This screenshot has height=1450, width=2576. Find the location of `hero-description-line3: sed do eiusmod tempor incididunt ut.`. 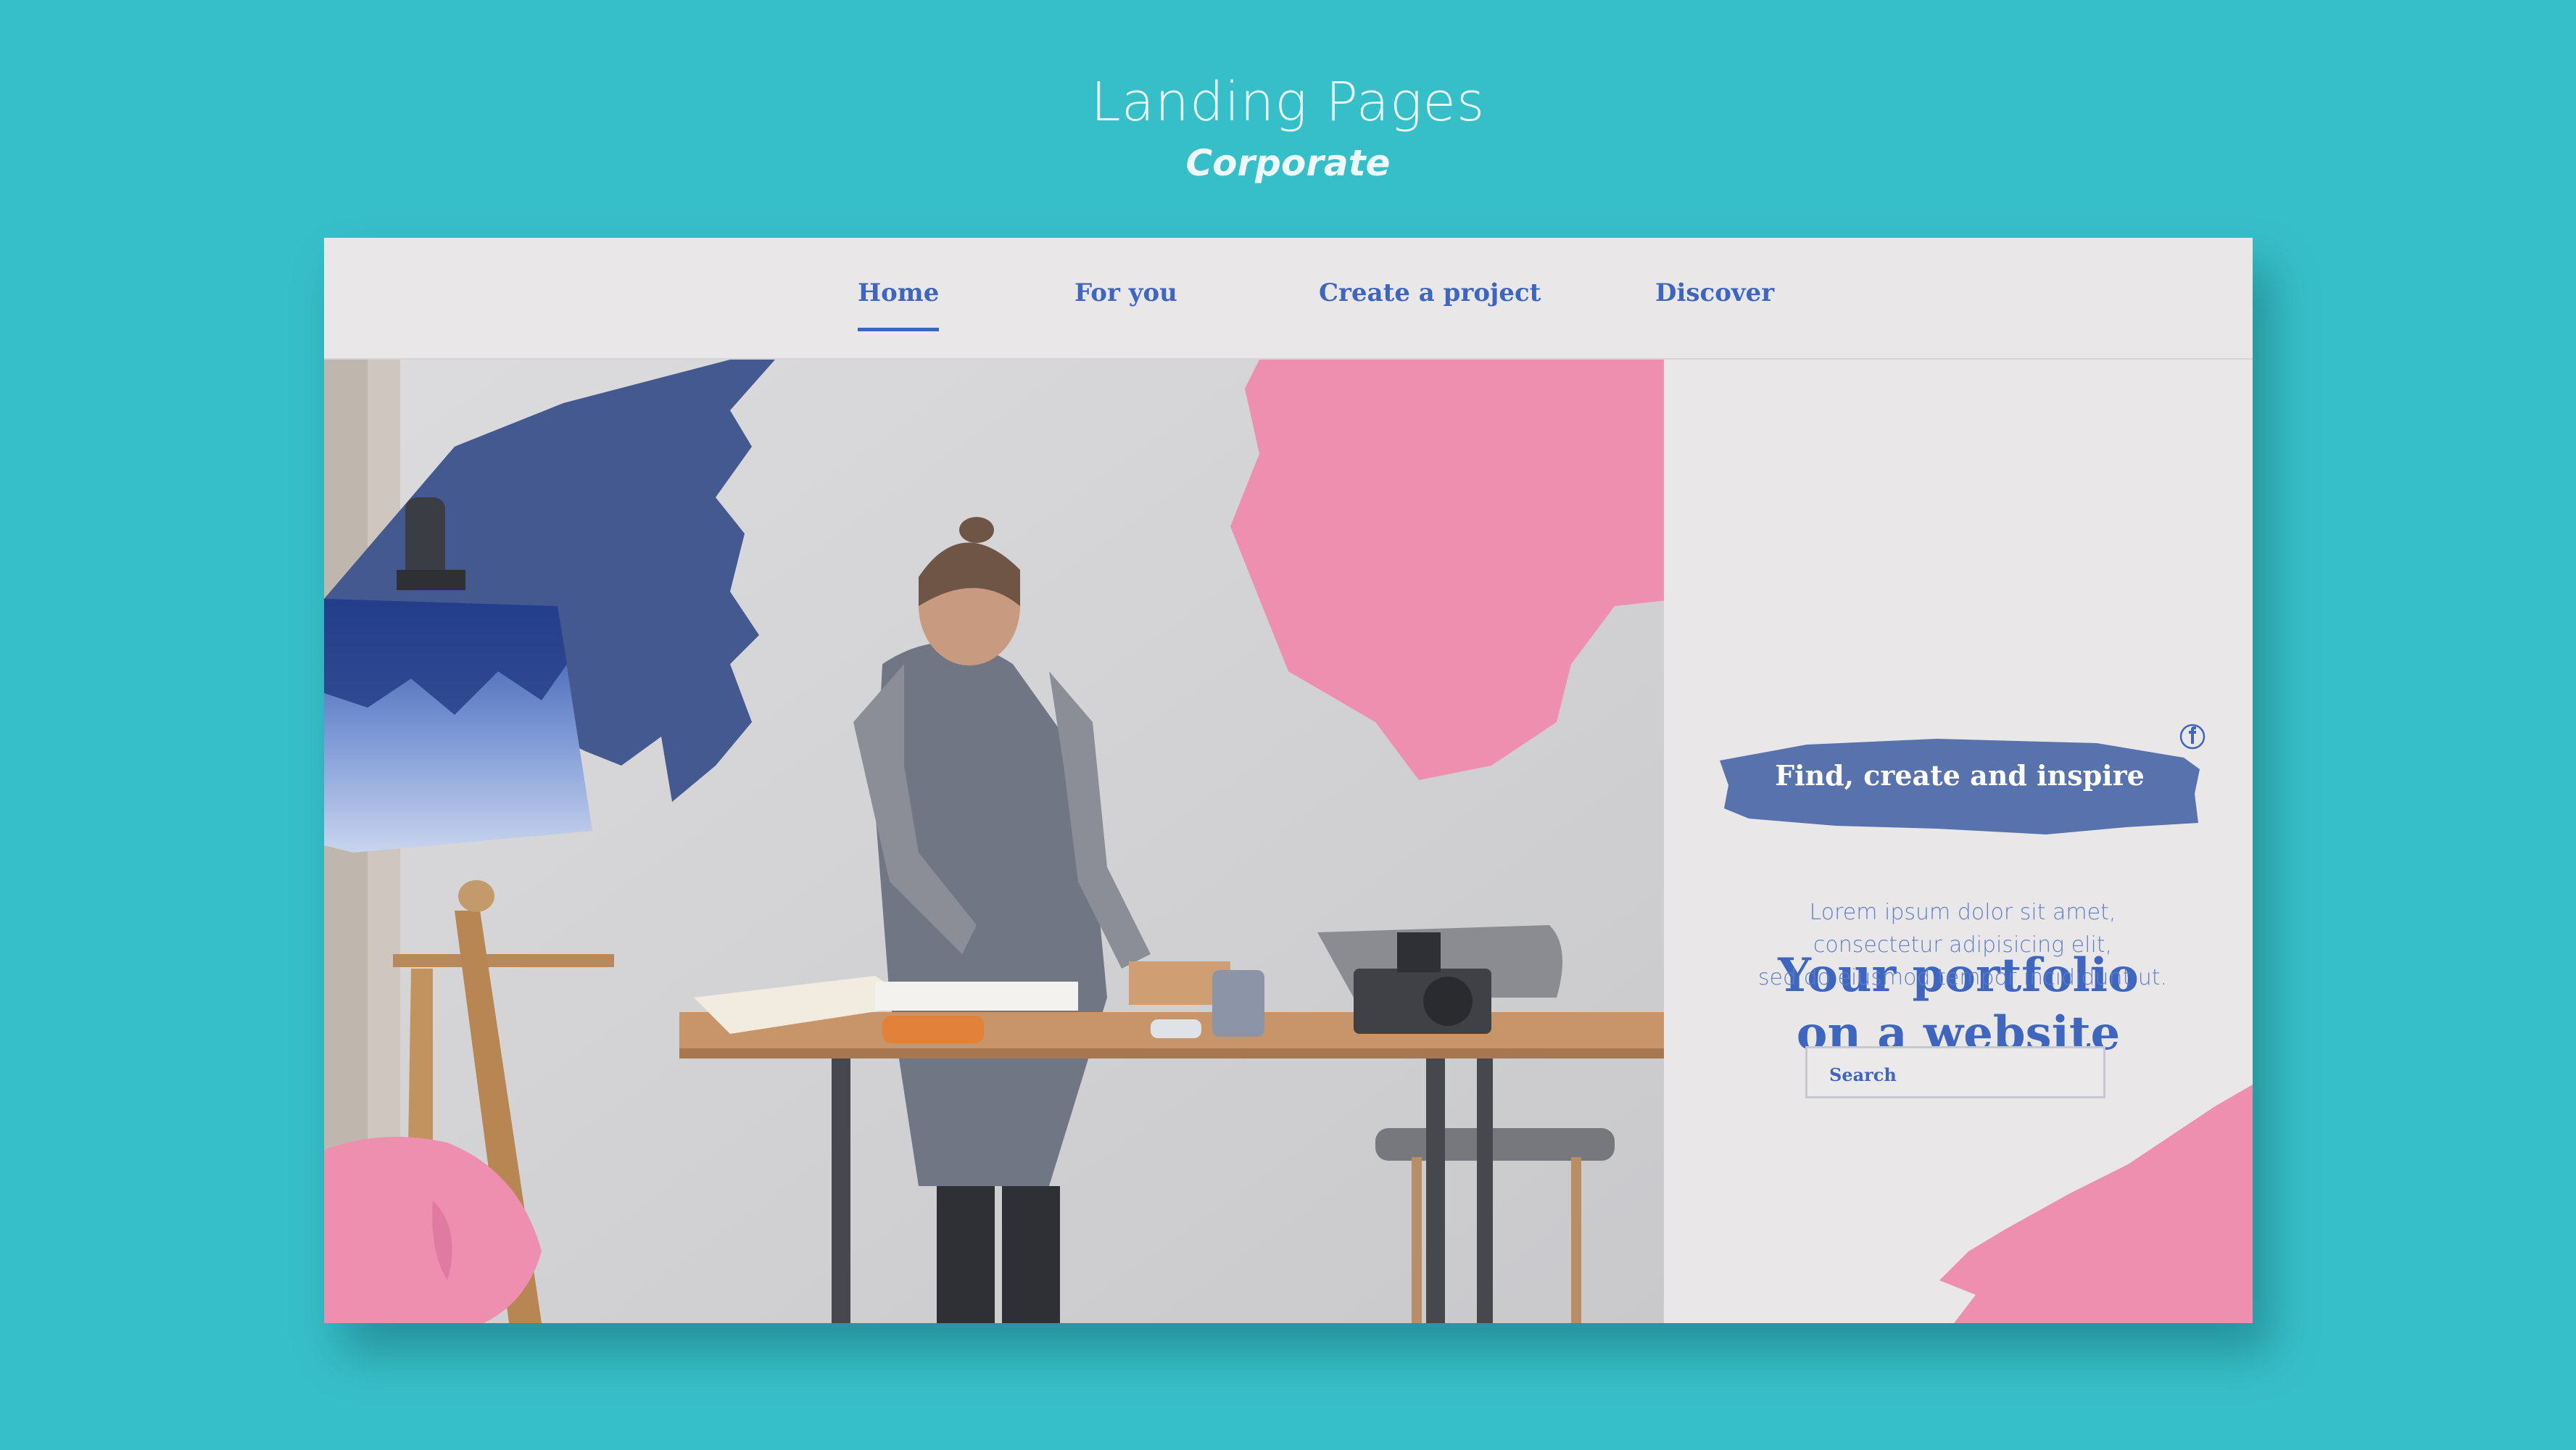

hero-description-line3: sed do eiusmod tempor incididunt ut. is located at coordinates (1963, 977).